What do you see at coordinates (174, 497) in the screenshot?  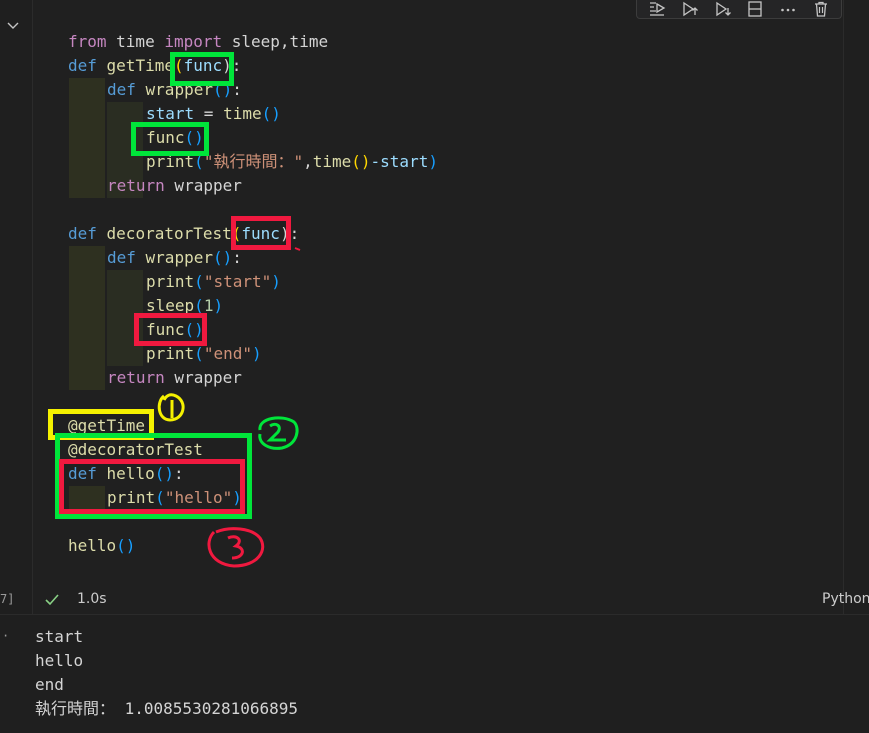 I see `code-line-20: print("hello")` at bounding box center [174, 497].